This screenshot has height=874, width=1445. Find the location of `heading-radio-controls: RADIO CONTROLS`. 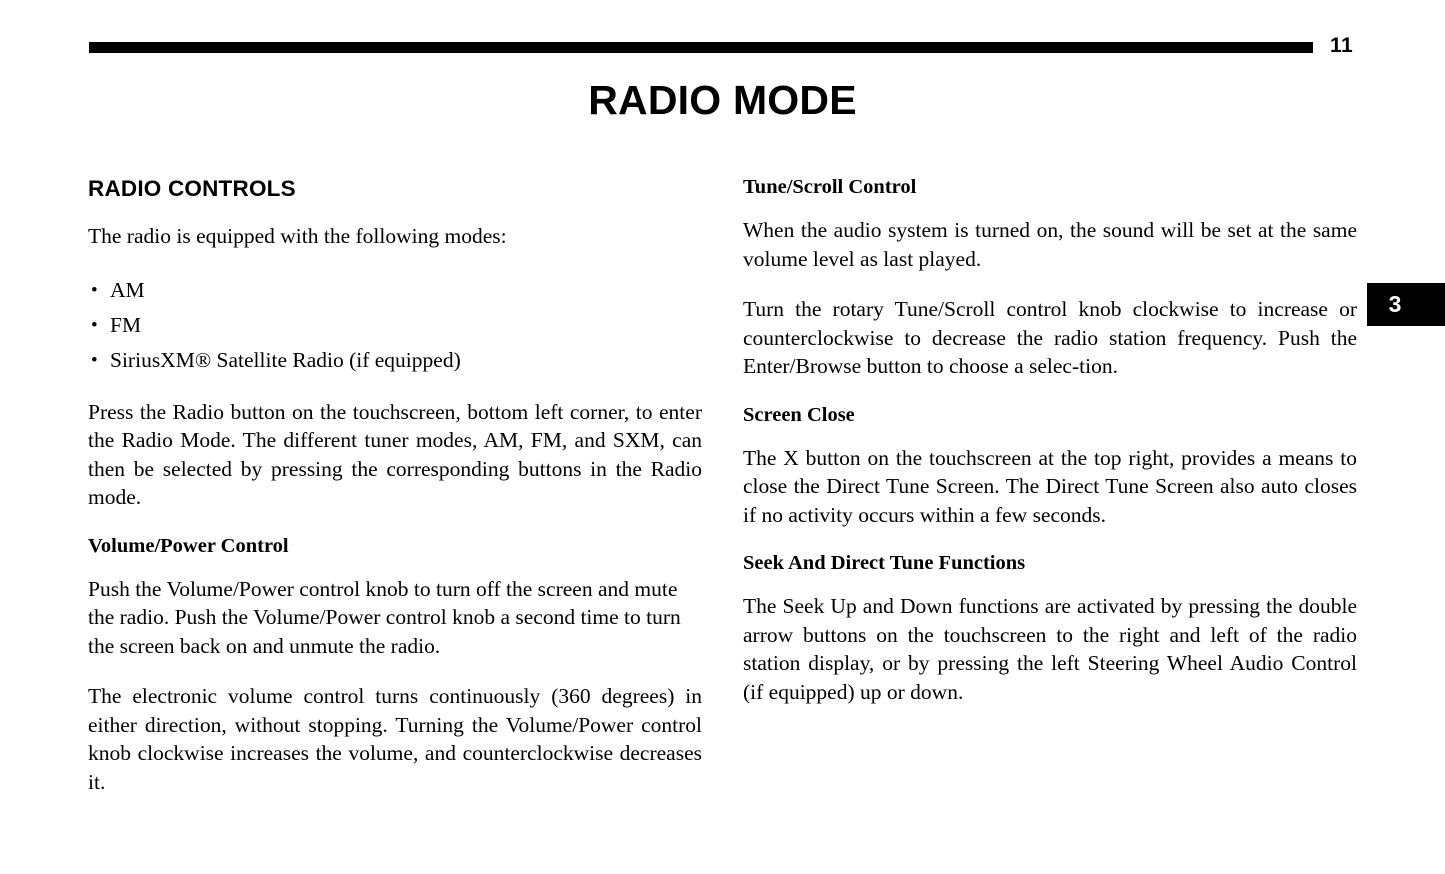

heading-radio-controls: RADIO CONTROLS is located at coordinates (192, 188).